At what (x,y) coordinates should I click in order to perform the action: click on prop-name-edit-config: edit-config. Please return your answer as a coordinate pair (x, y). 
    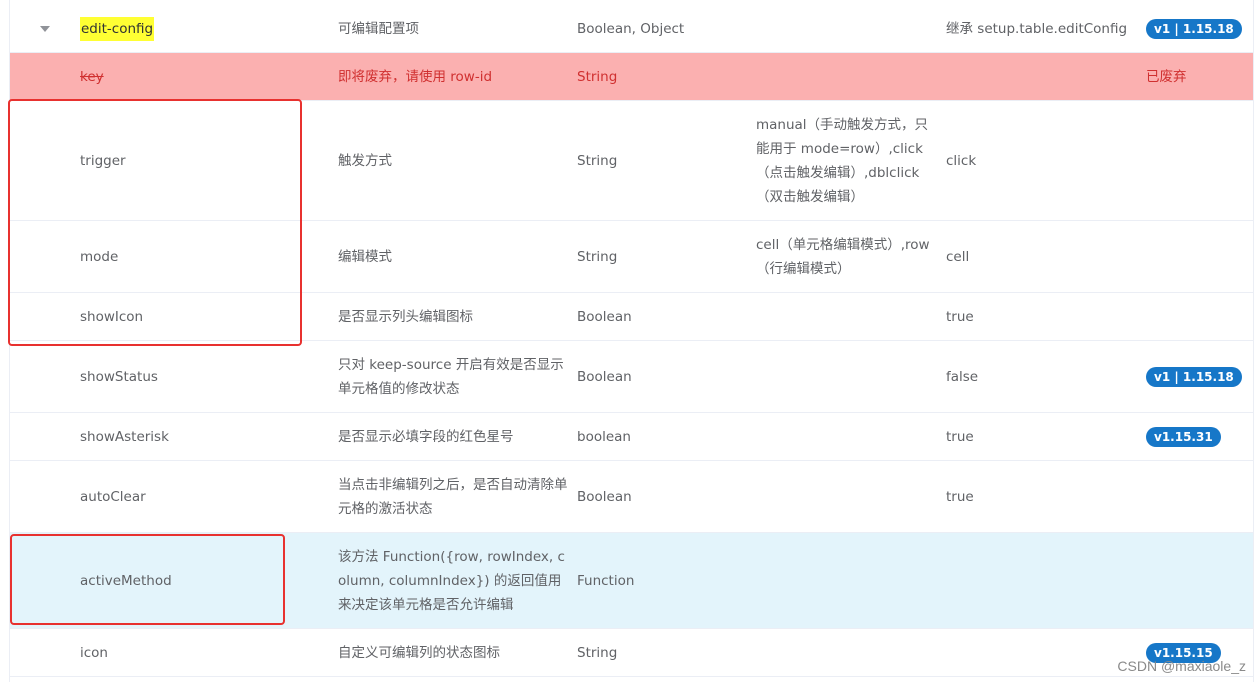
    Looking at the image, I should click on (117, 28).